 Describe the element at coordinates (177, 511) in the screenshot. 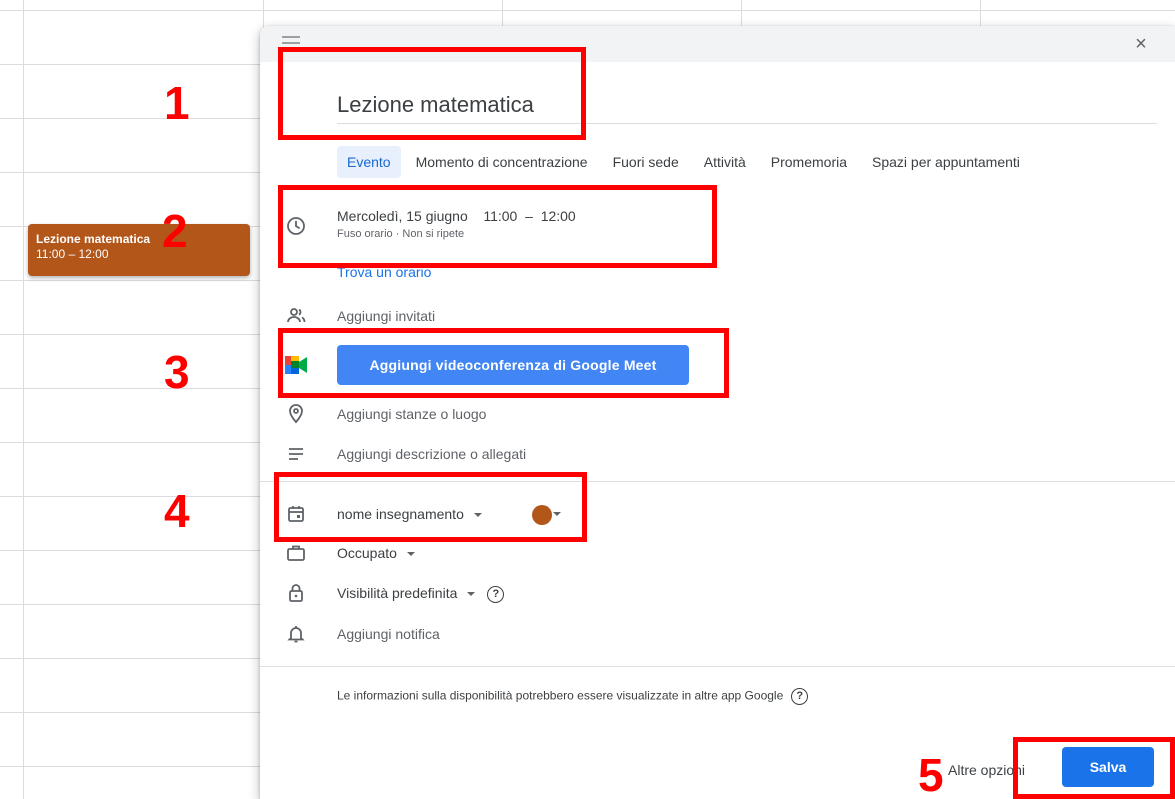

I see `annotation-number-4: 4` at that location.